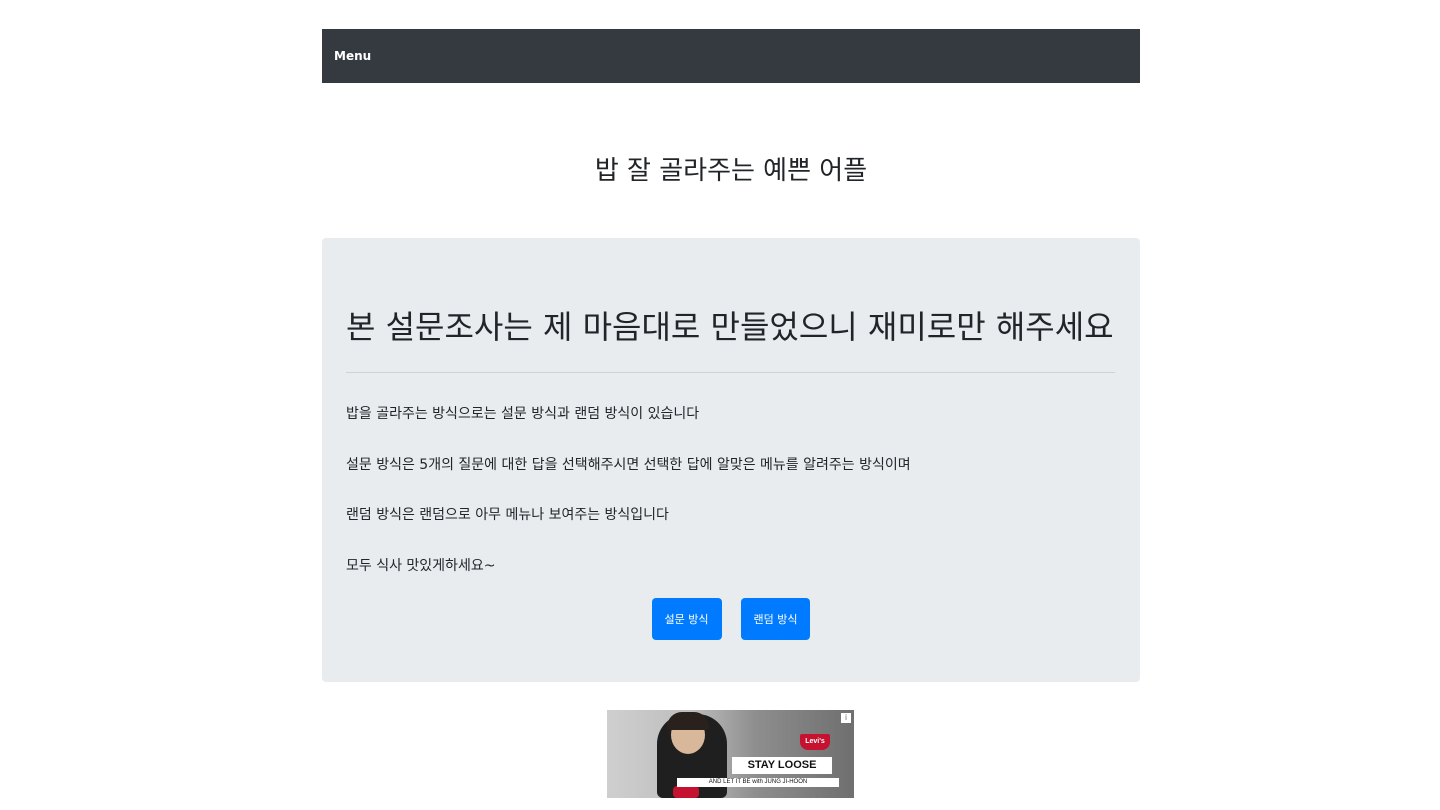  I want to click on ad-info-icon: i, so click(846, 718).